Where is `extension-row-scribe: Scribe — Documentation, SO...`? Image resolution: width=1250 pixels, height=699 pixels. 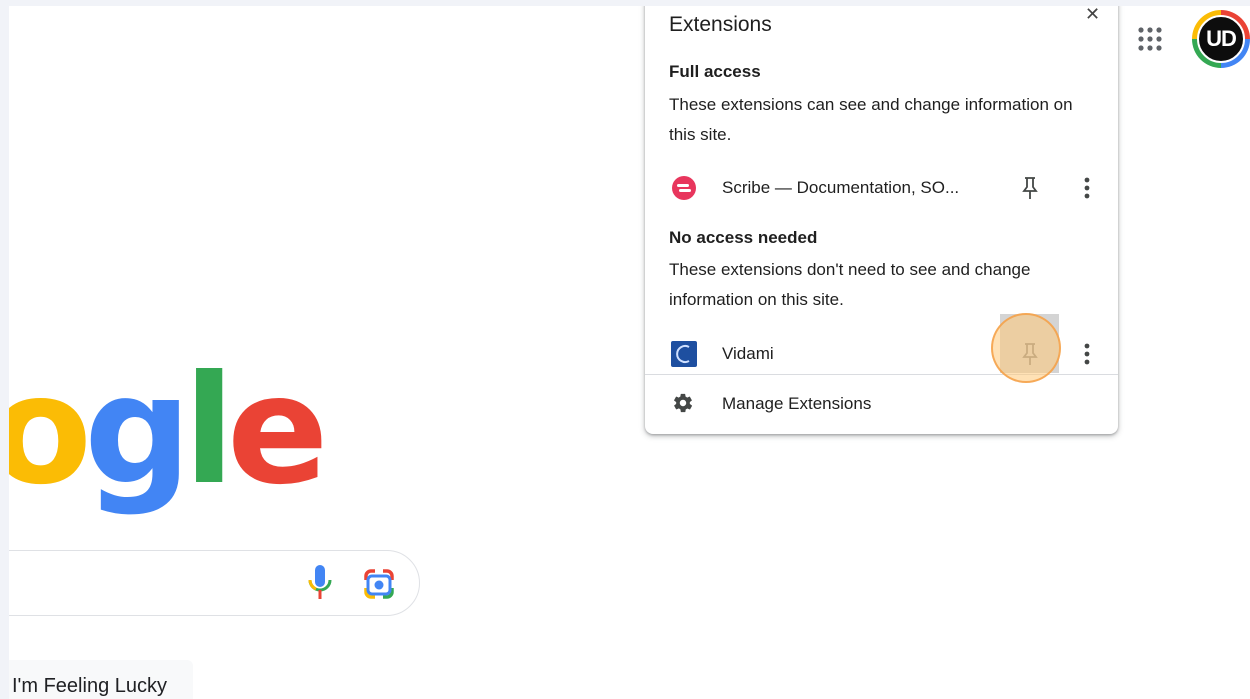 extension-row-scribe: Scribe — Documentation, SO... is located at coordinates (881, 188).